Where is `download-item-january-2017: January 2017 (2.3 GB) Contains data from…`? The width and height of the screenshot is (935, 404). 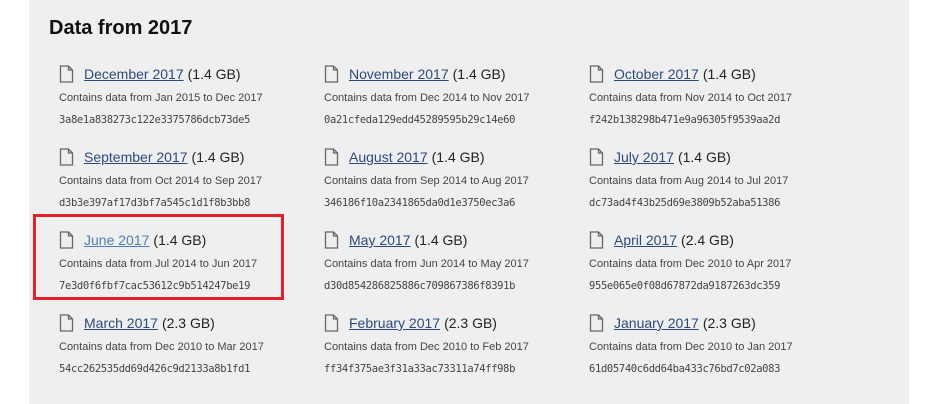
download-item-january-2017: January 2017 (2.3 GB) Contains data from… is located at coordinates (721, 352).